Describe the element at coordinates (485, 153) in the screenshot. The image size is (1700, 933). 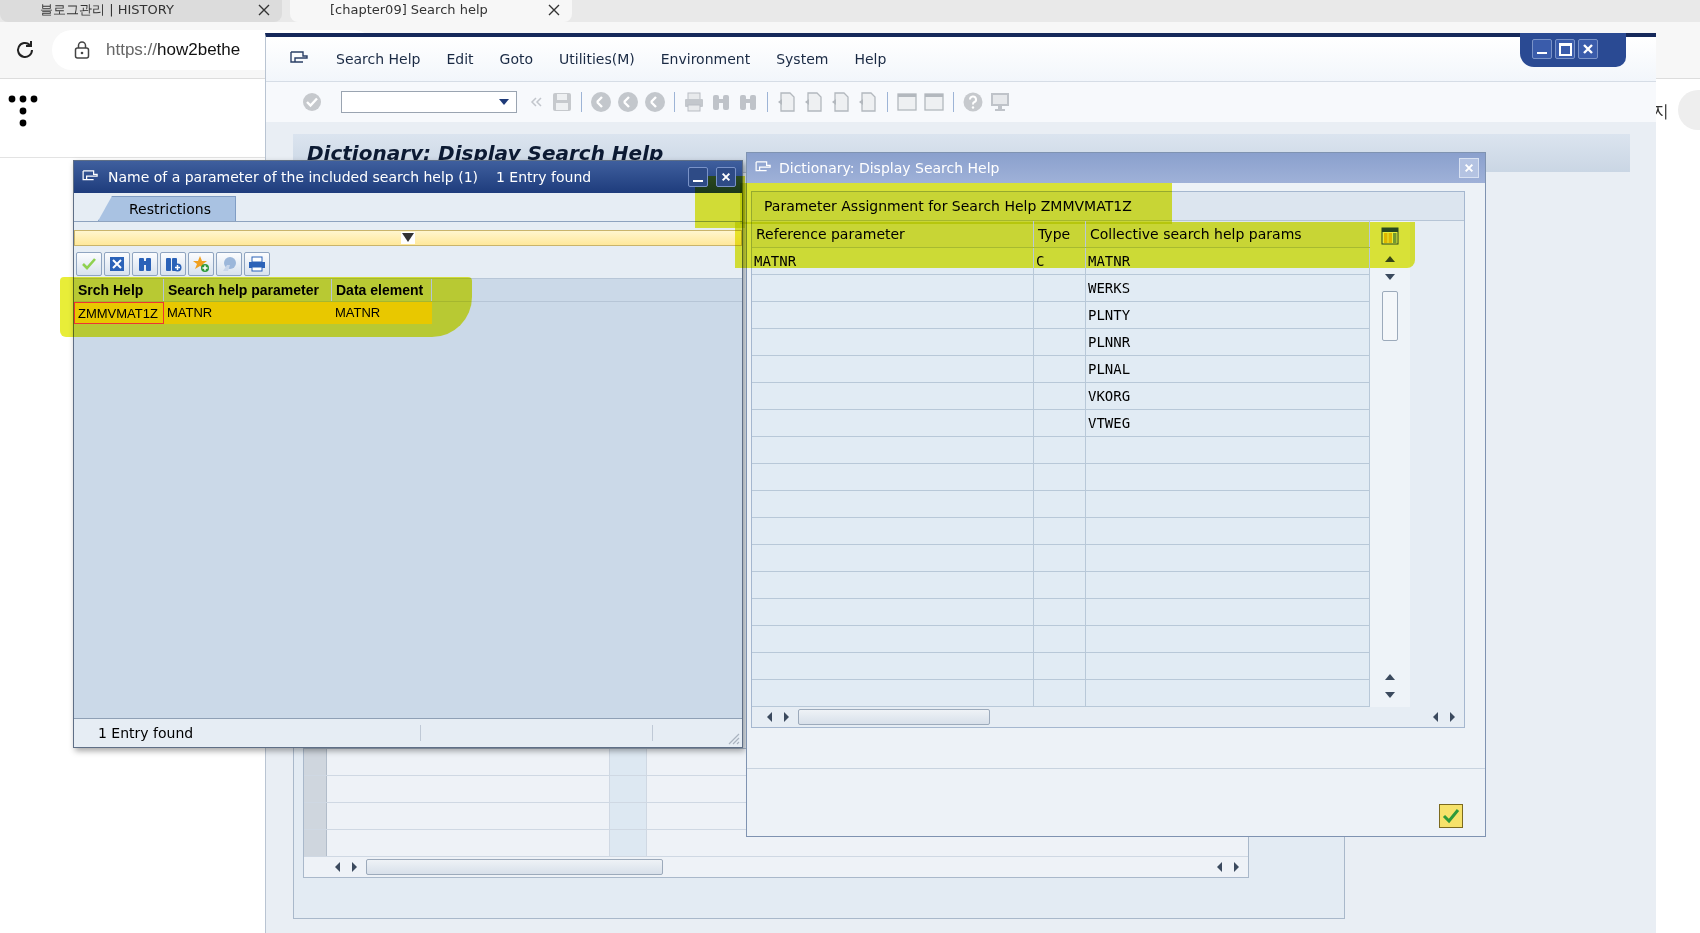
I see `screen-title: Dictionary: Display Search Help` at that location.